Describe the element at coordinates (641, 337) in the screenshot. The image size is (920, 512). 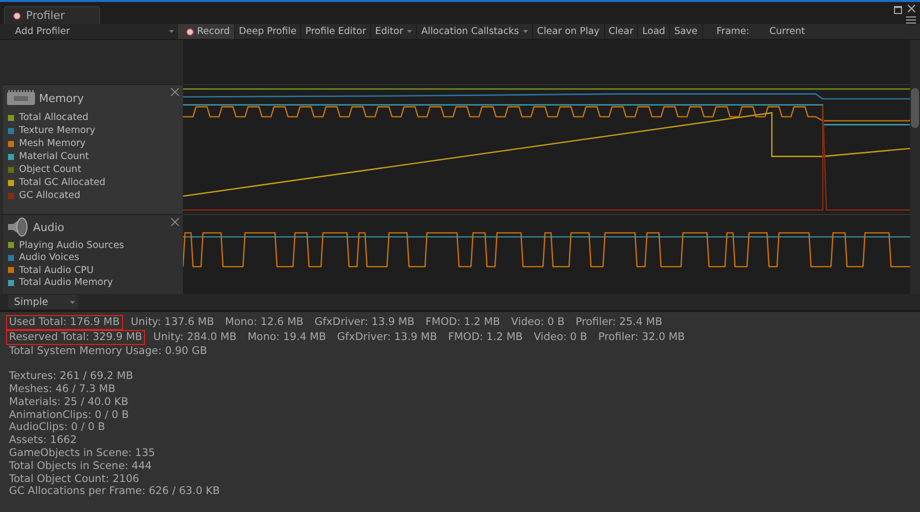
I see `memory-stat: Profiler: 32.0 MB` at that location.